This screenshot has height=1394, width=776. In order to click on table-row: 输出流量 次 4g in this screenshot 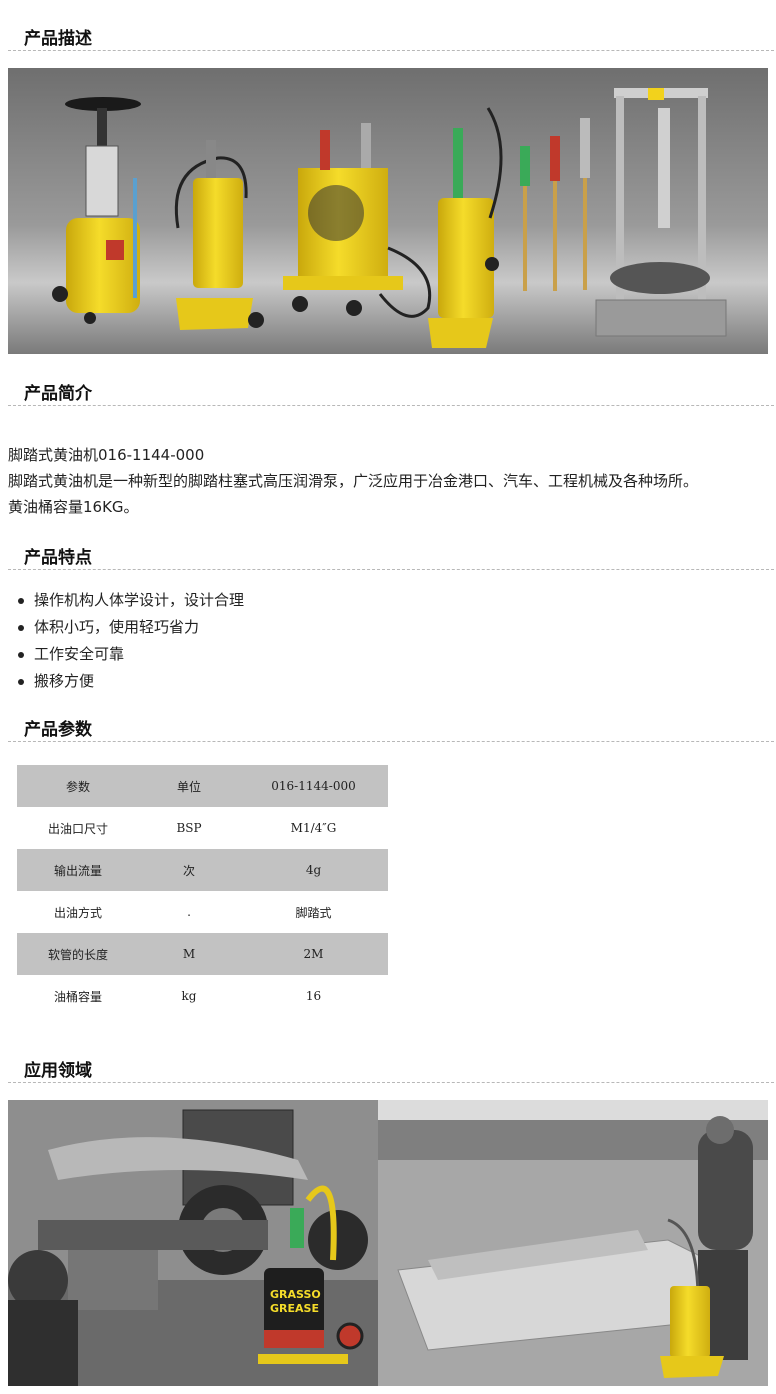, I will do `click(202, 870)`.